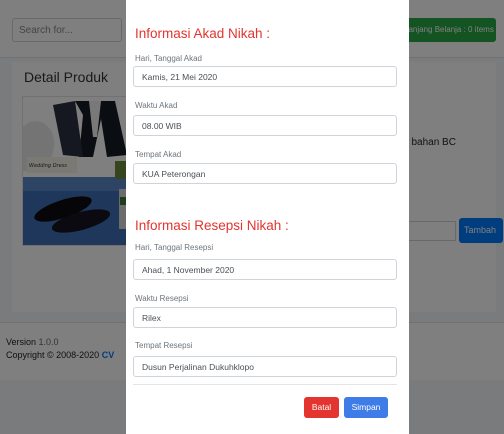 The height and width of the screenshot is (434, 504). I want to click on resepsi-time-input, so click(265, 317).